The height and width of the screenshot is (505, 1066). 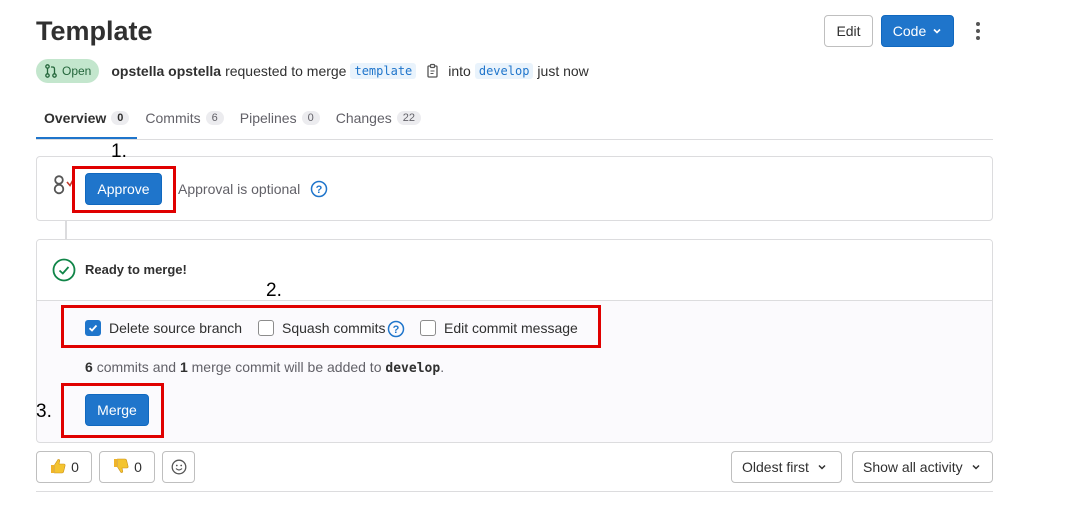 I want to click on edit-button: Edit, so click(x=848, y=31).